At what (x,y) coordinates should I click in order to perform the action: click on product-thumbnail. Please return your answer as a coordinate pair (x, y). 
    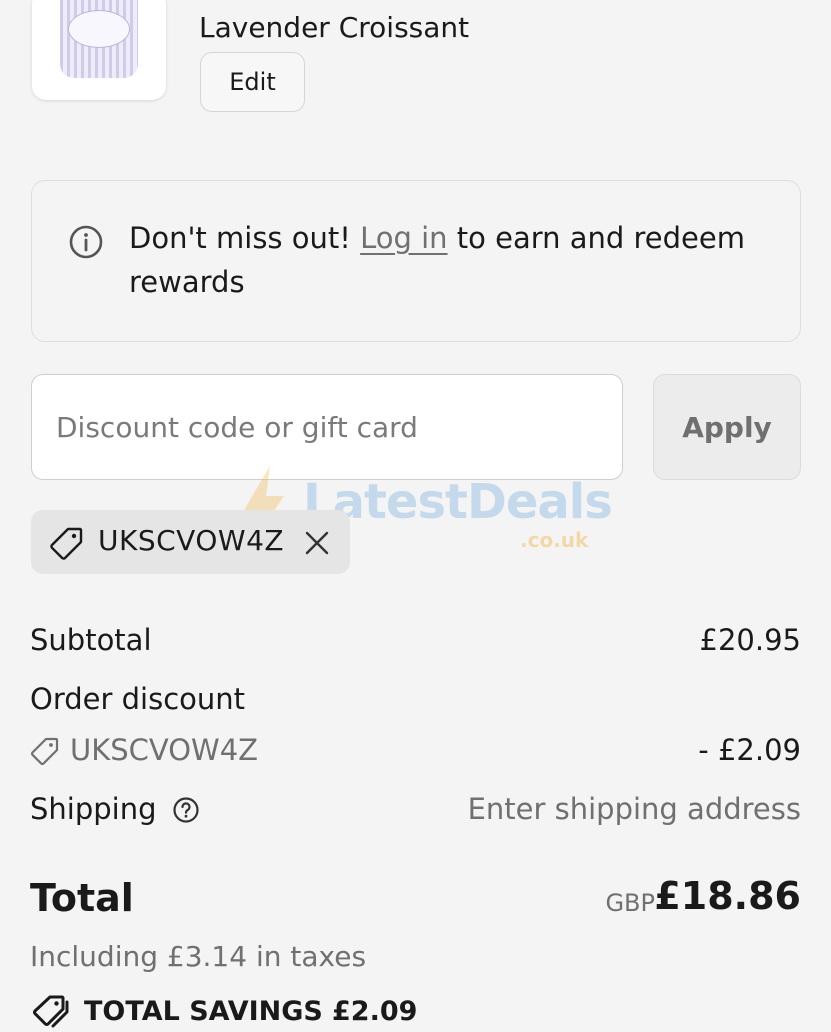
    Looking at the image, I should click on (99, 50).